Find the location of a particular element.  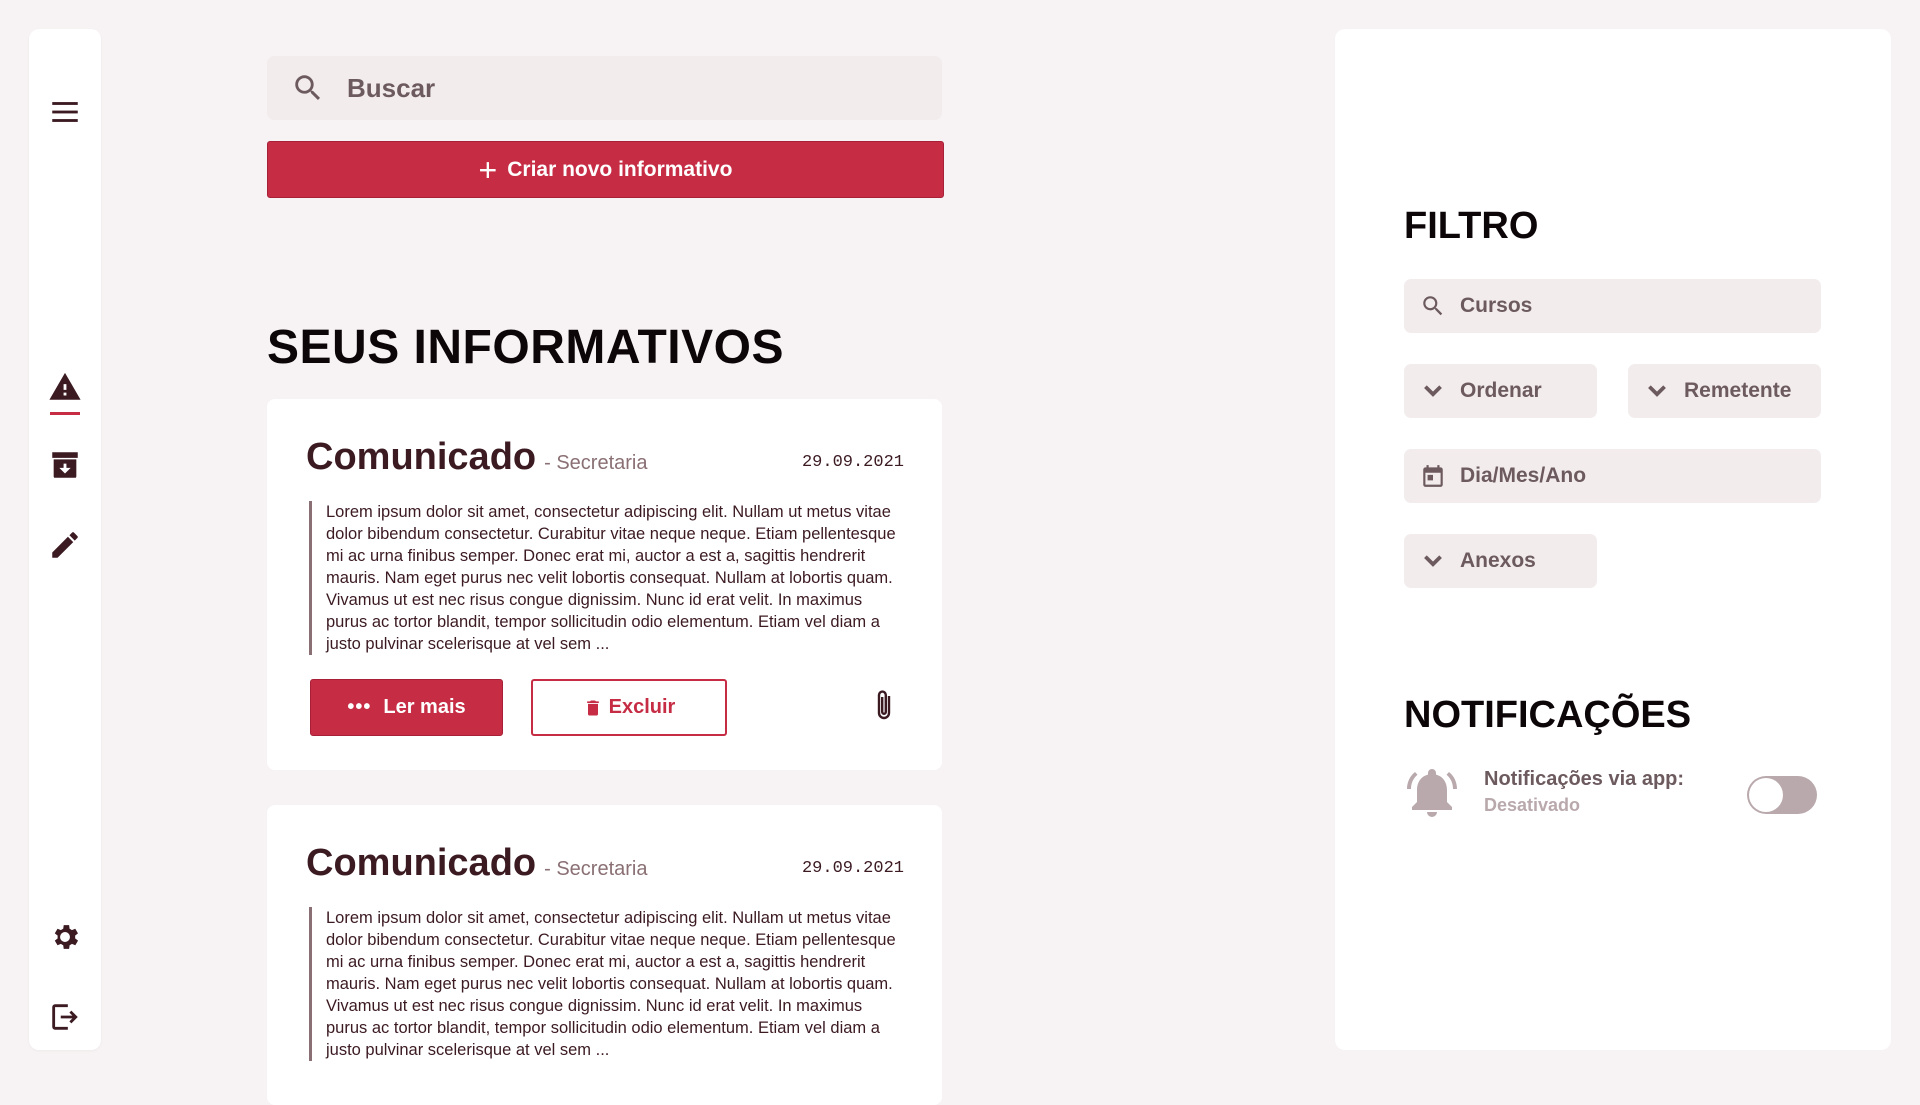

edit-icon is located at coordinates (65, 545).